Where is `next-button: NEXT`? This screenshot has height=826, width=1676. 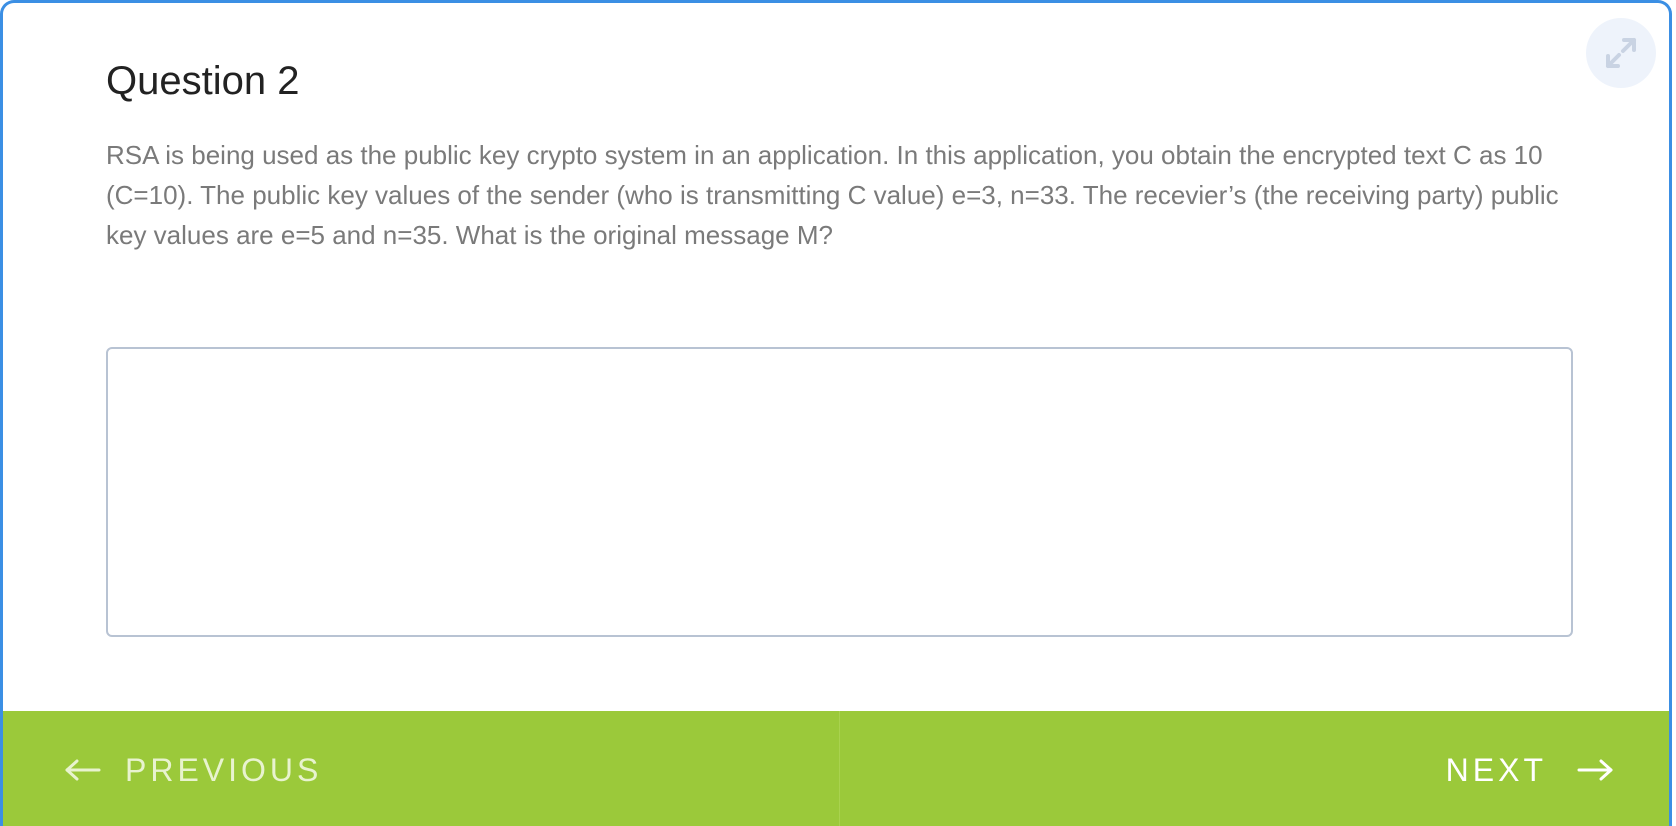
next-button: NEXT is located at coordinates (1255, 768).